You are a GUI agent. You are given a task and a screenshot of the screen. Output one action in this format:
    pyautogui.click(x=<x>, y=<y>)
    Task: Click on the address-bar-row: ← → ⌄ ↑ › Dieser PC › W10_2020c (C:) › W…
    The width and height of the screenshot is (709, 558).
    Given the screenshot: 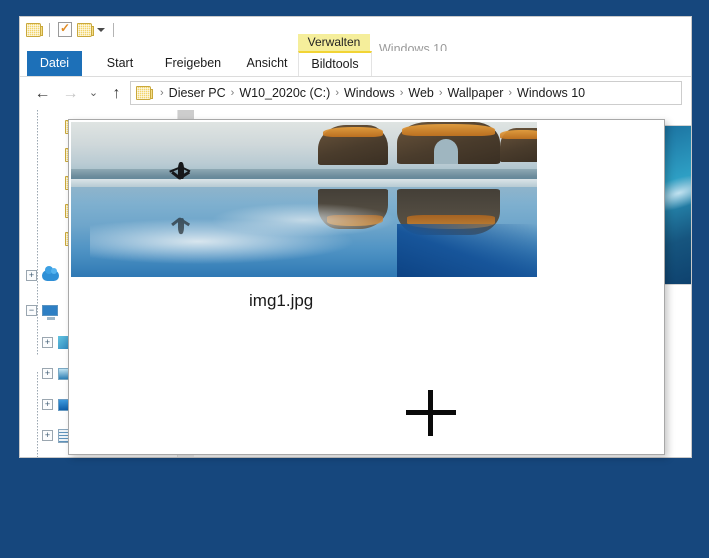 What is the action you would take?
    pyautogui.click(x=355, y=94)
    